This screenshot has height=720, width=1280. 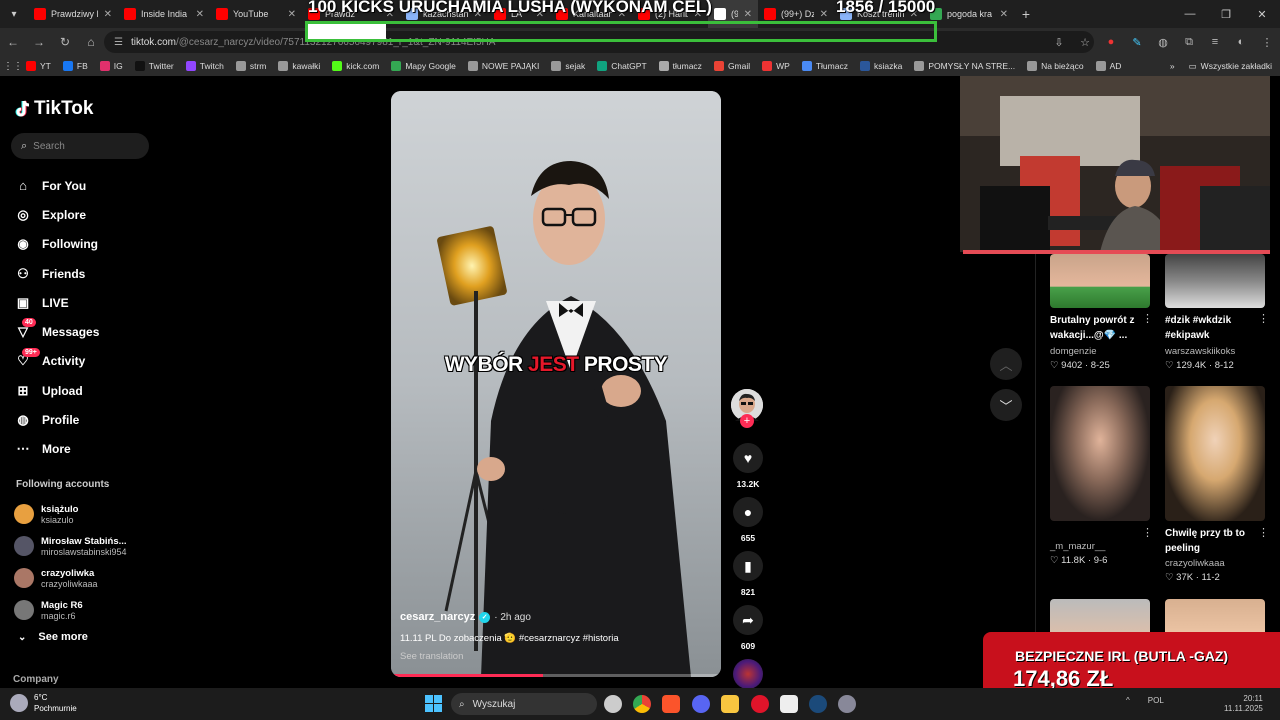 I want to click on bookmark-item: AD, so click(x=1108, y=66).